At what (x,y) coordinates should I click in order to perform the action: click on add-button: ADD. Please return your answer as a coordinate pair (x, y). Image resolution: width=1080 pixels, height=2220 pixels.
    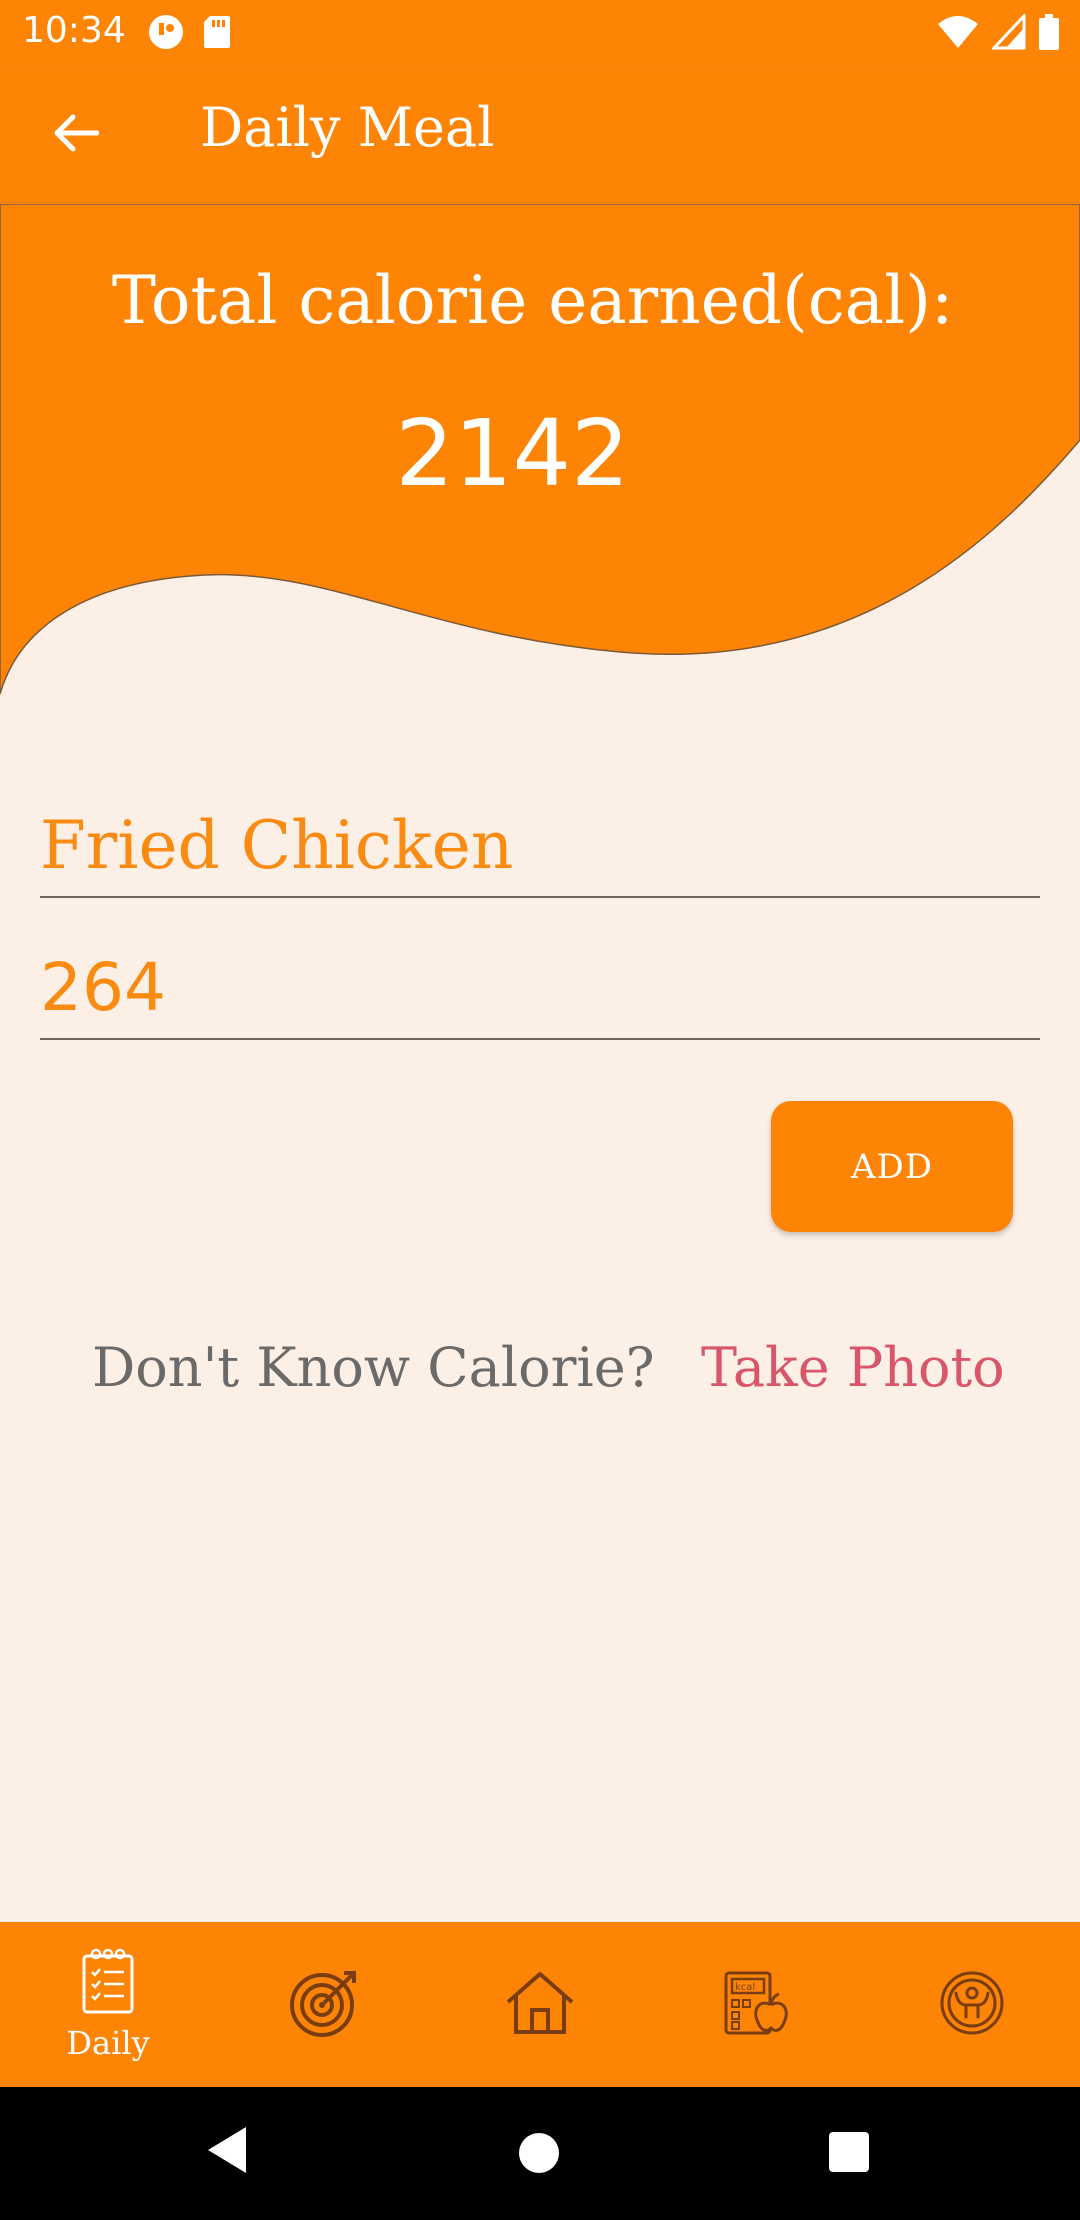
    Looking at the image, I should click on (892, 1166).